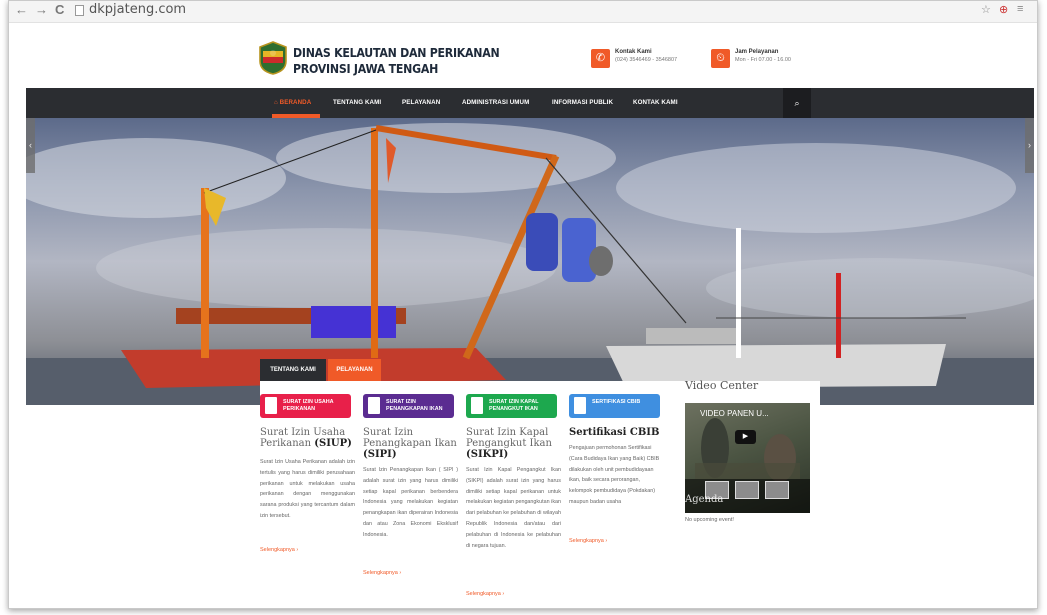 The image size is (1047, 615). I want to click on nav-item-tentang-kami: TENTANG KAMI, so click(357, 102).